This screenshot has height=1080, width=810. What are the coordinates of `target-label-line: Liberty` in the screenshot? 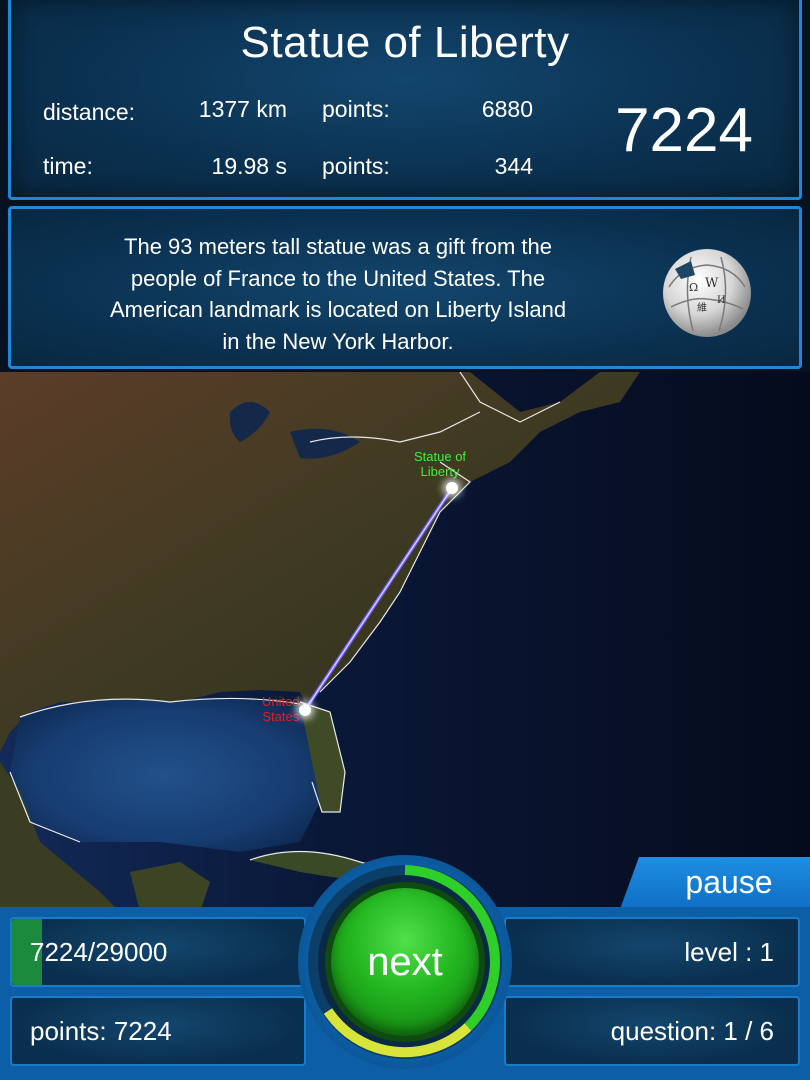 It's located at (440, 471).